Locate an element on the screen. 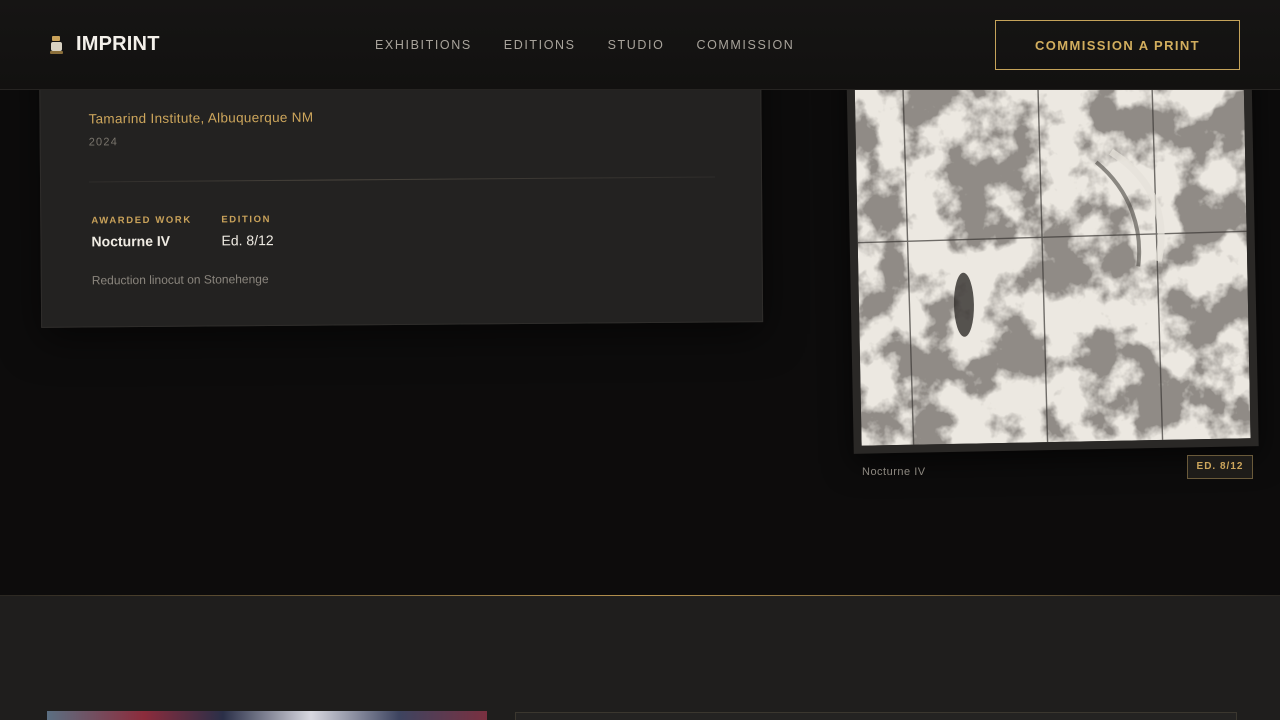 The image size is (1280, 720). edition-badge: ED. 8/12 is located at coordinates (1220, 467).